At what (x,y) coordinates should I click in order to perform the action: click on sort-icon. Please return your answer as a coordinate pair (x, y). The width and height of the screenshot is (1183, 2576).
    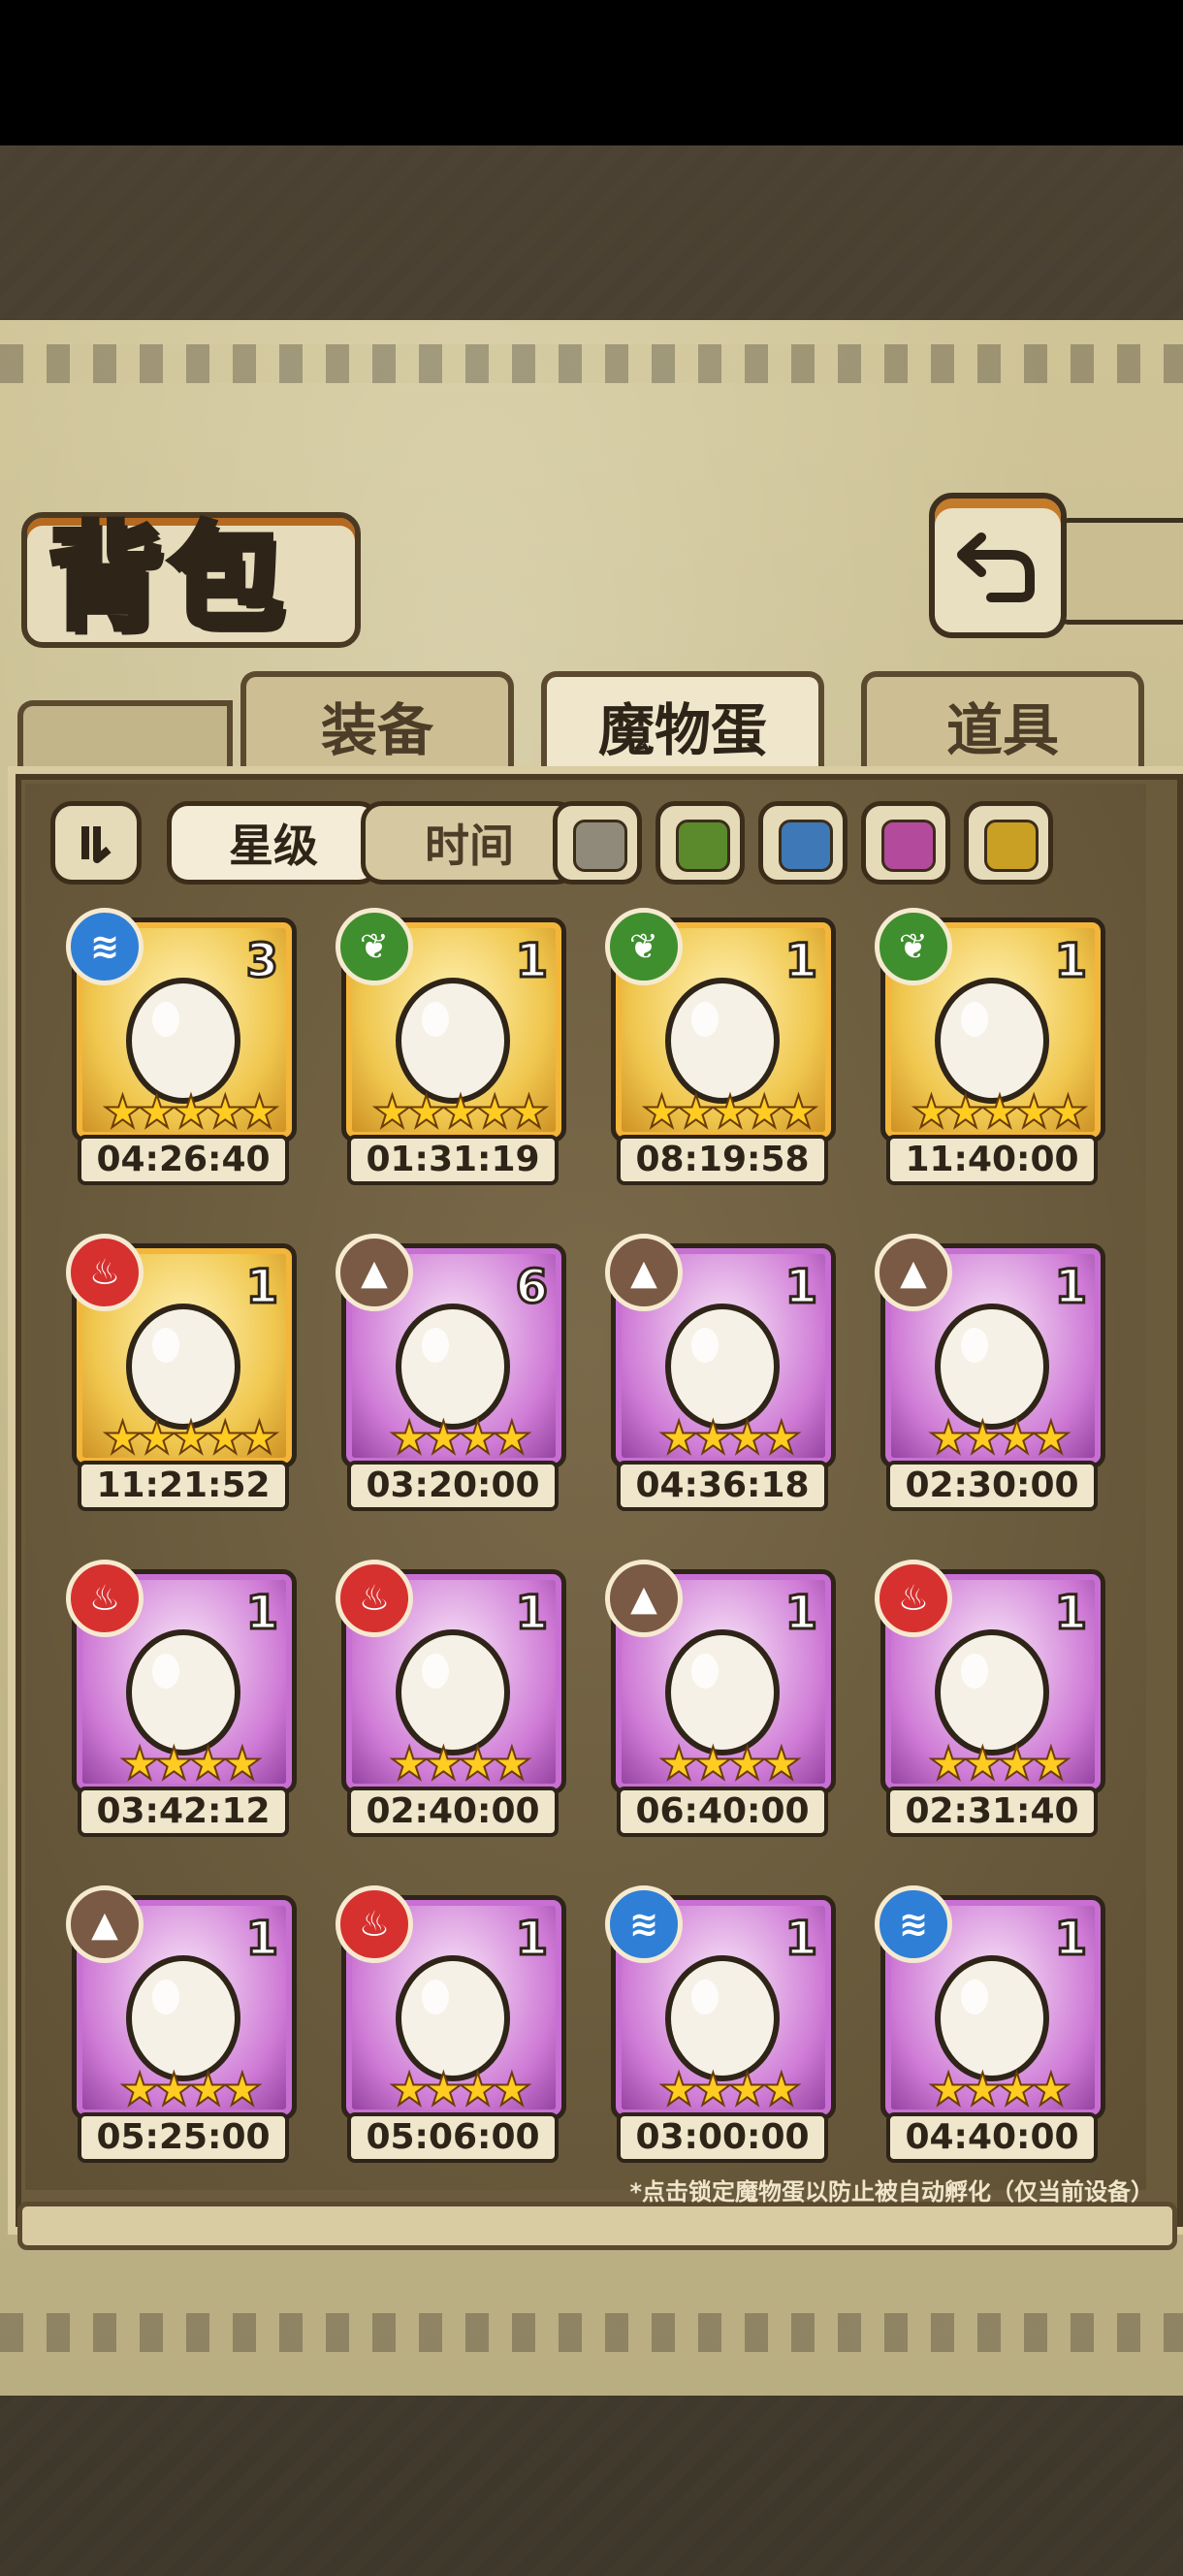
    Looking at the image, I should click on (96, 844).